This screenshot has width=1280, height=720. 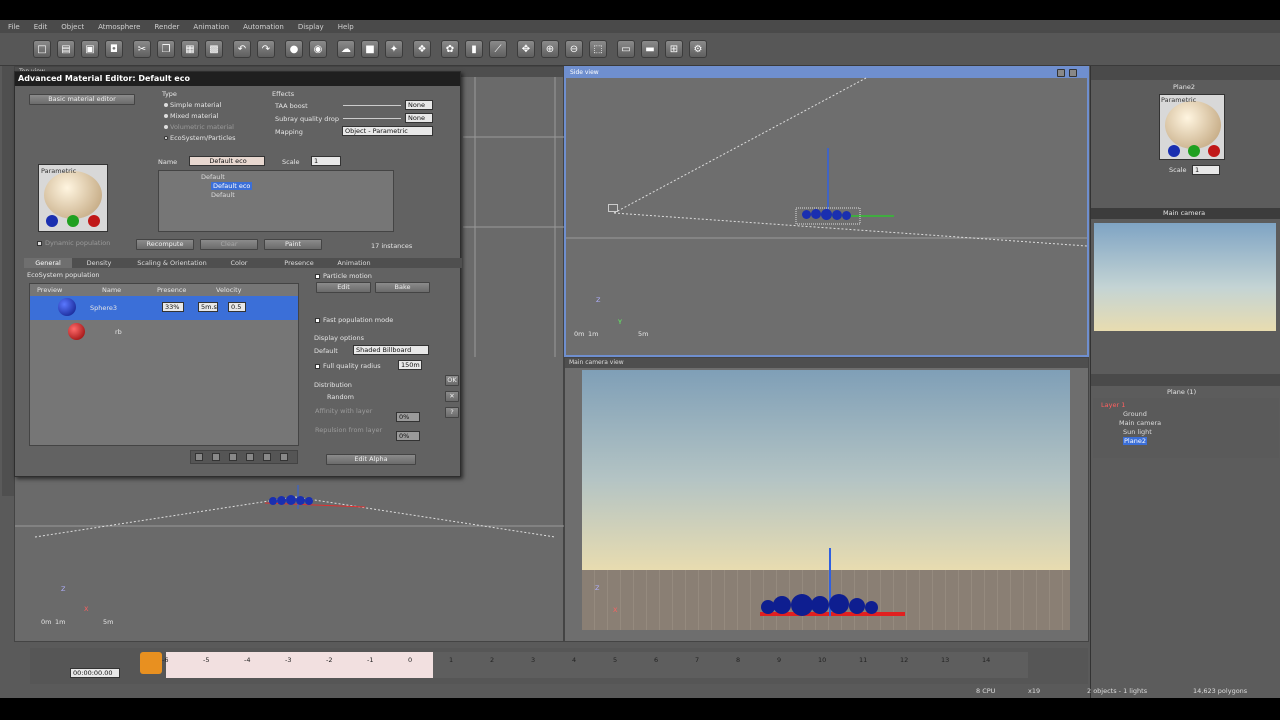 What do you see at coordinates (626, 49) in the screenshot?
I see `film-icon: ▭` at bounding box center [626, 49].